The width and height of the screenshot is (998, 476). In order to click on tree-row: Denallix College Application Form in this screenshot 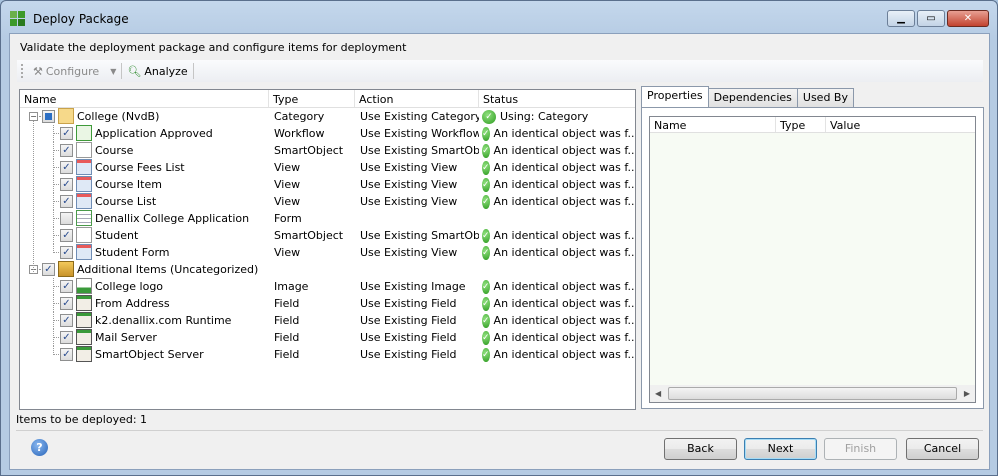, I will do `click(327, 218)`.